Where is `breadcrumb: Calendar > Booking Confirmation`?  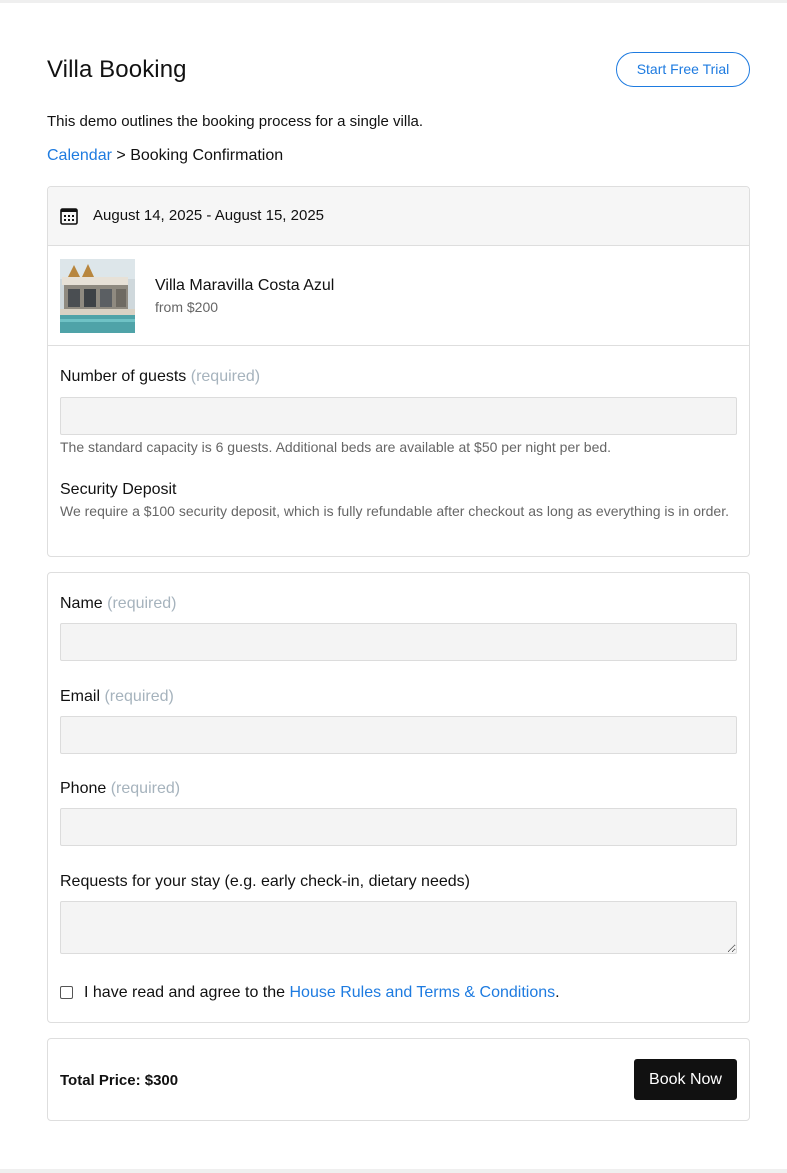
breadcrumb: Calendar > Booking Confirmation is located at coordinates (165, 156).